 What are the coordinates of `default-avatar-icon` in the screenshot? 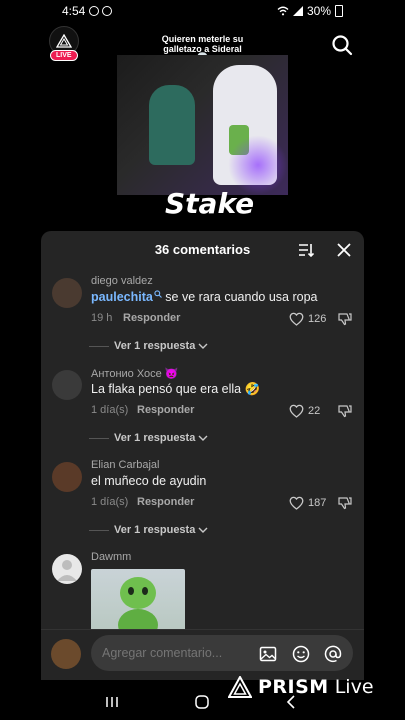 It's located at (67, 570).